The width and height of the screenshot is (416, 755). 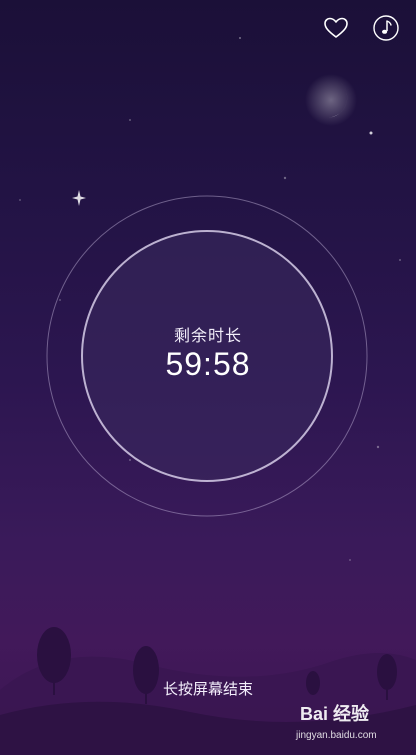 I want to click on remaining-time-value: 59:58, so click(x=208, y=364).